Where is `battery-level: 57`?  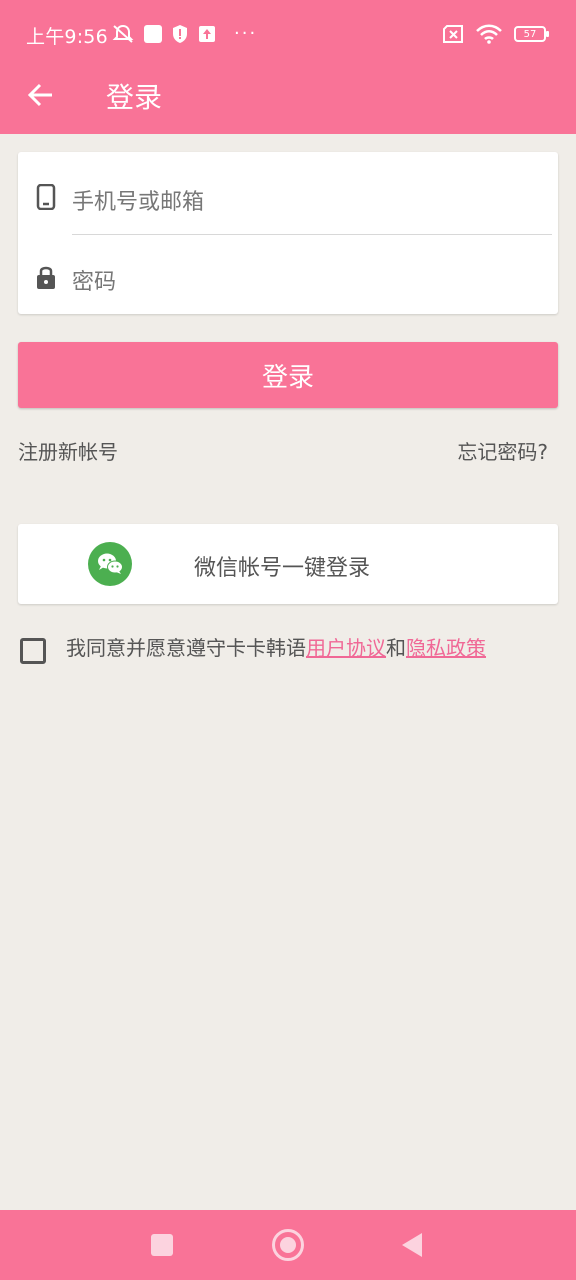
battery-level: 57 is located at coordinates (530, 34).